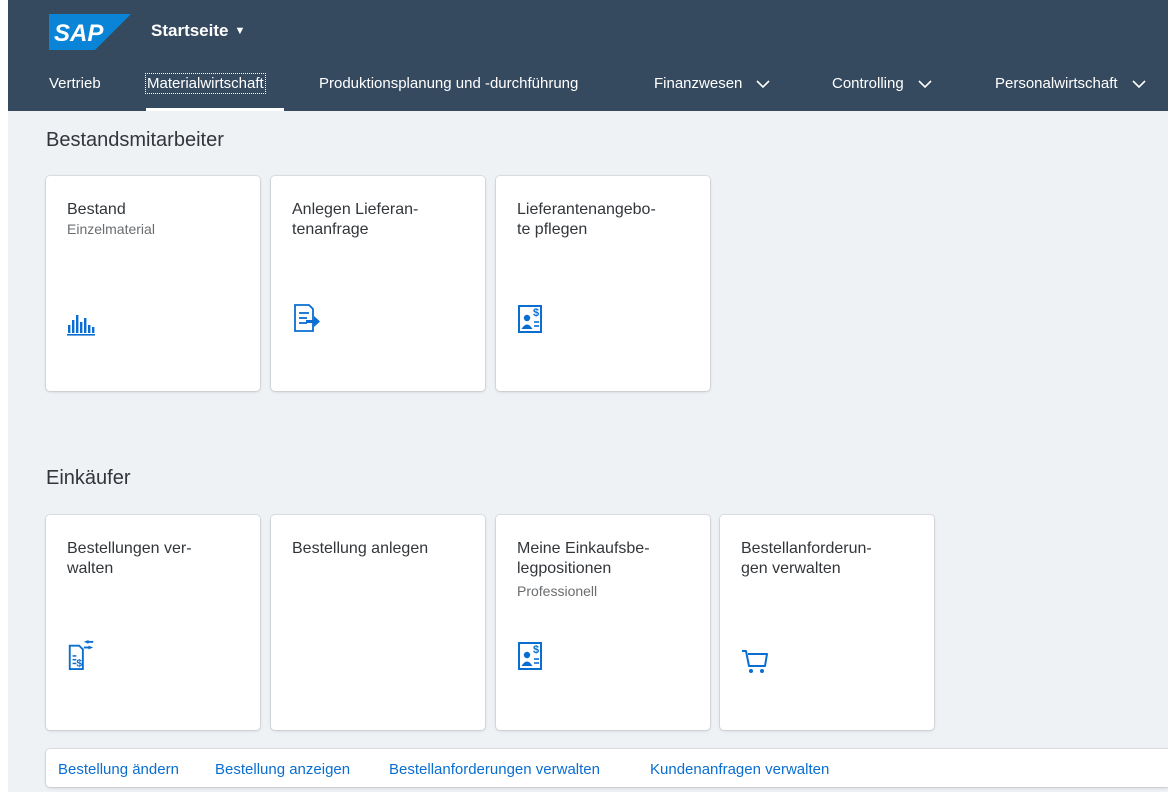 The image size is (1168, 792). I want to click on tab-vertrieb: Vertrieb, so click(75, 83).